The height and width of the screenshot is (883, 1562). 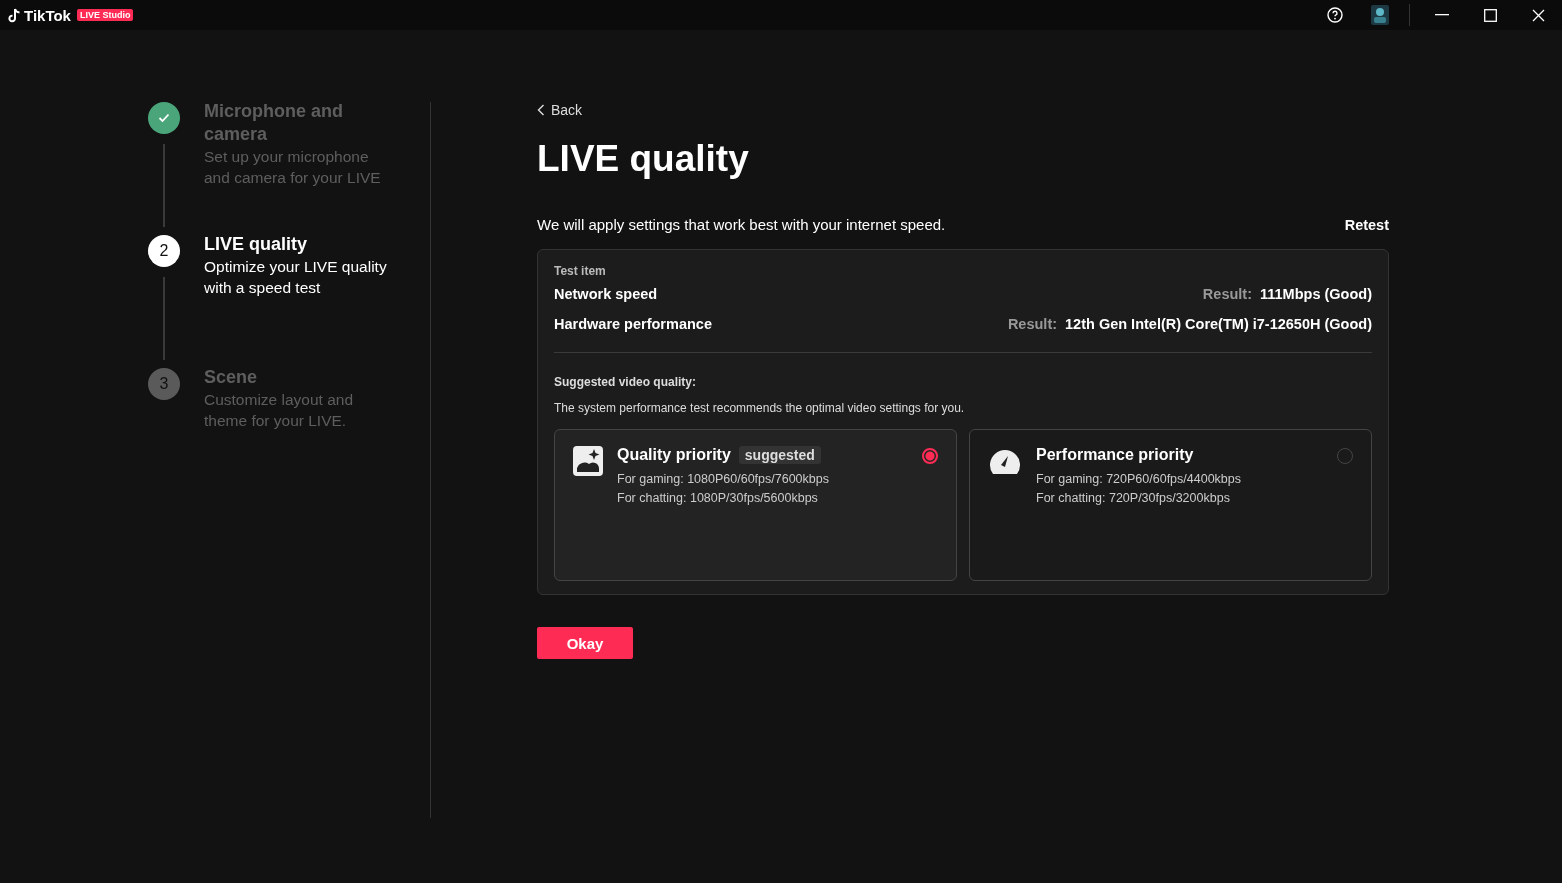 I want to click on suggested-note: The system performance test recommends the optimal video settings for you., so click(x=760, y=408).